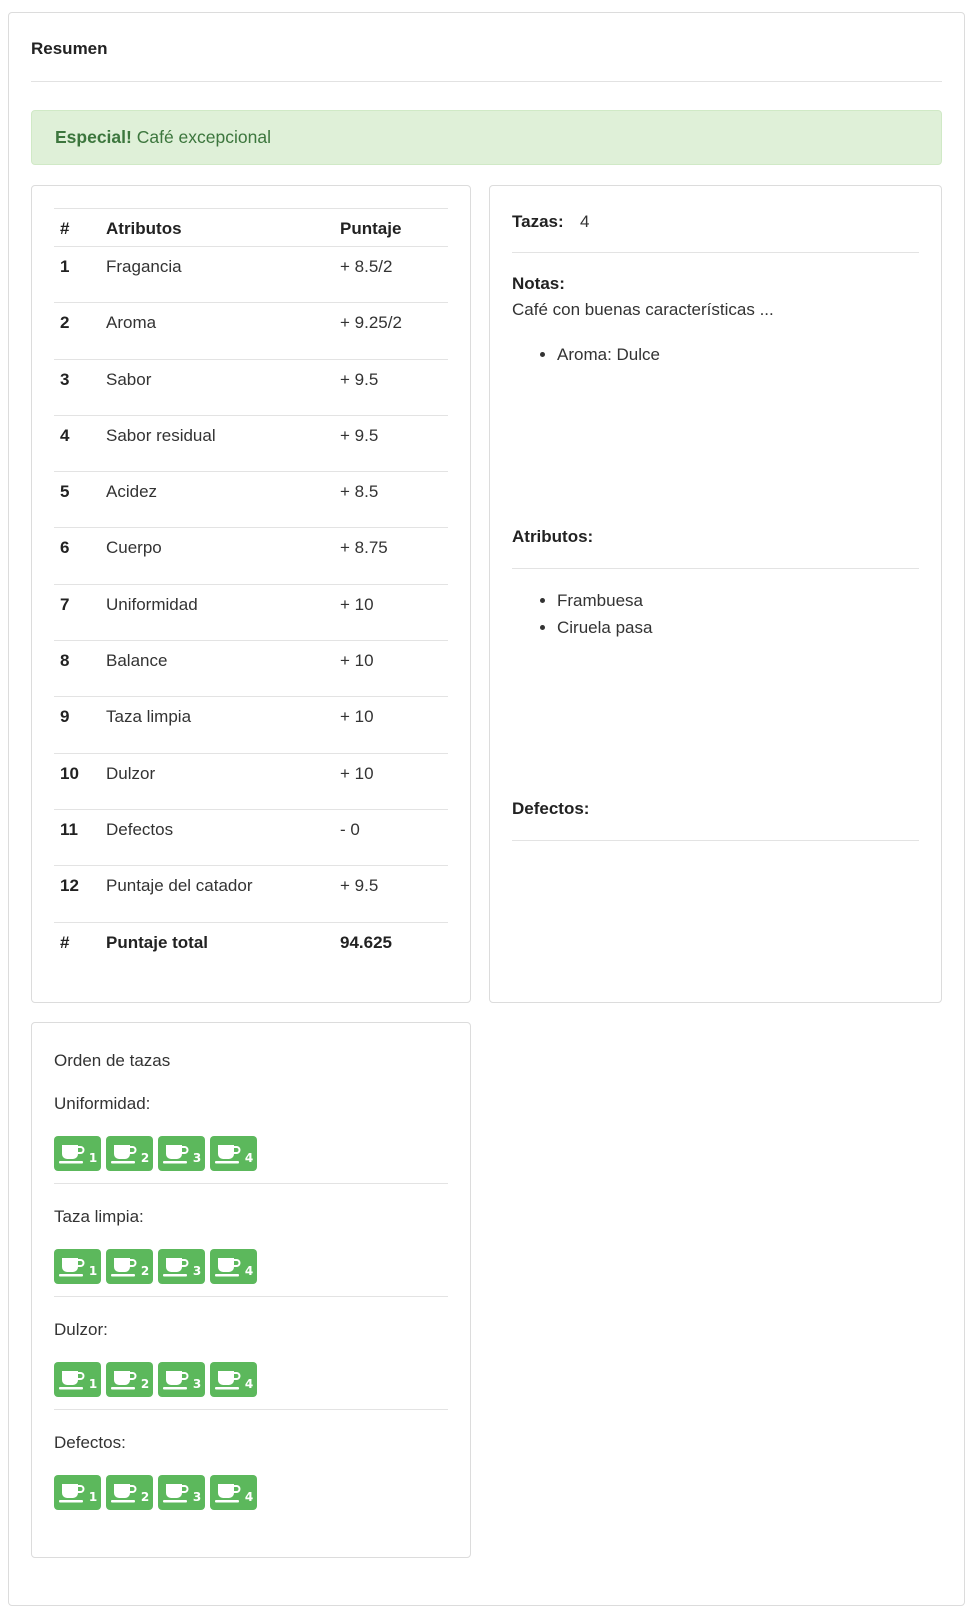 The image size is (972, 1612). Describe the element at coordinates (93, 137) in the screenshot. I see `alert-strong: Especial!` at that location.